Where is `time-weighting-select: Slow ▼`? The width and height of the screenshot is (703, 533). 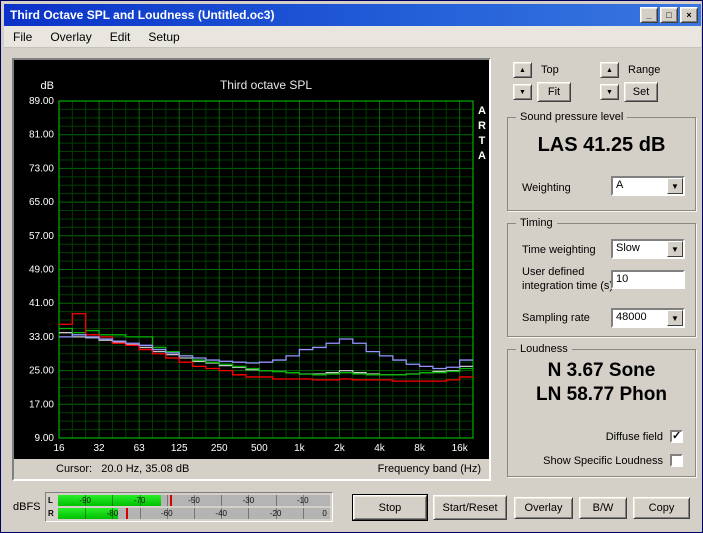
time-weighting-select: Slow ▼ is located at coordinates (648, 249).